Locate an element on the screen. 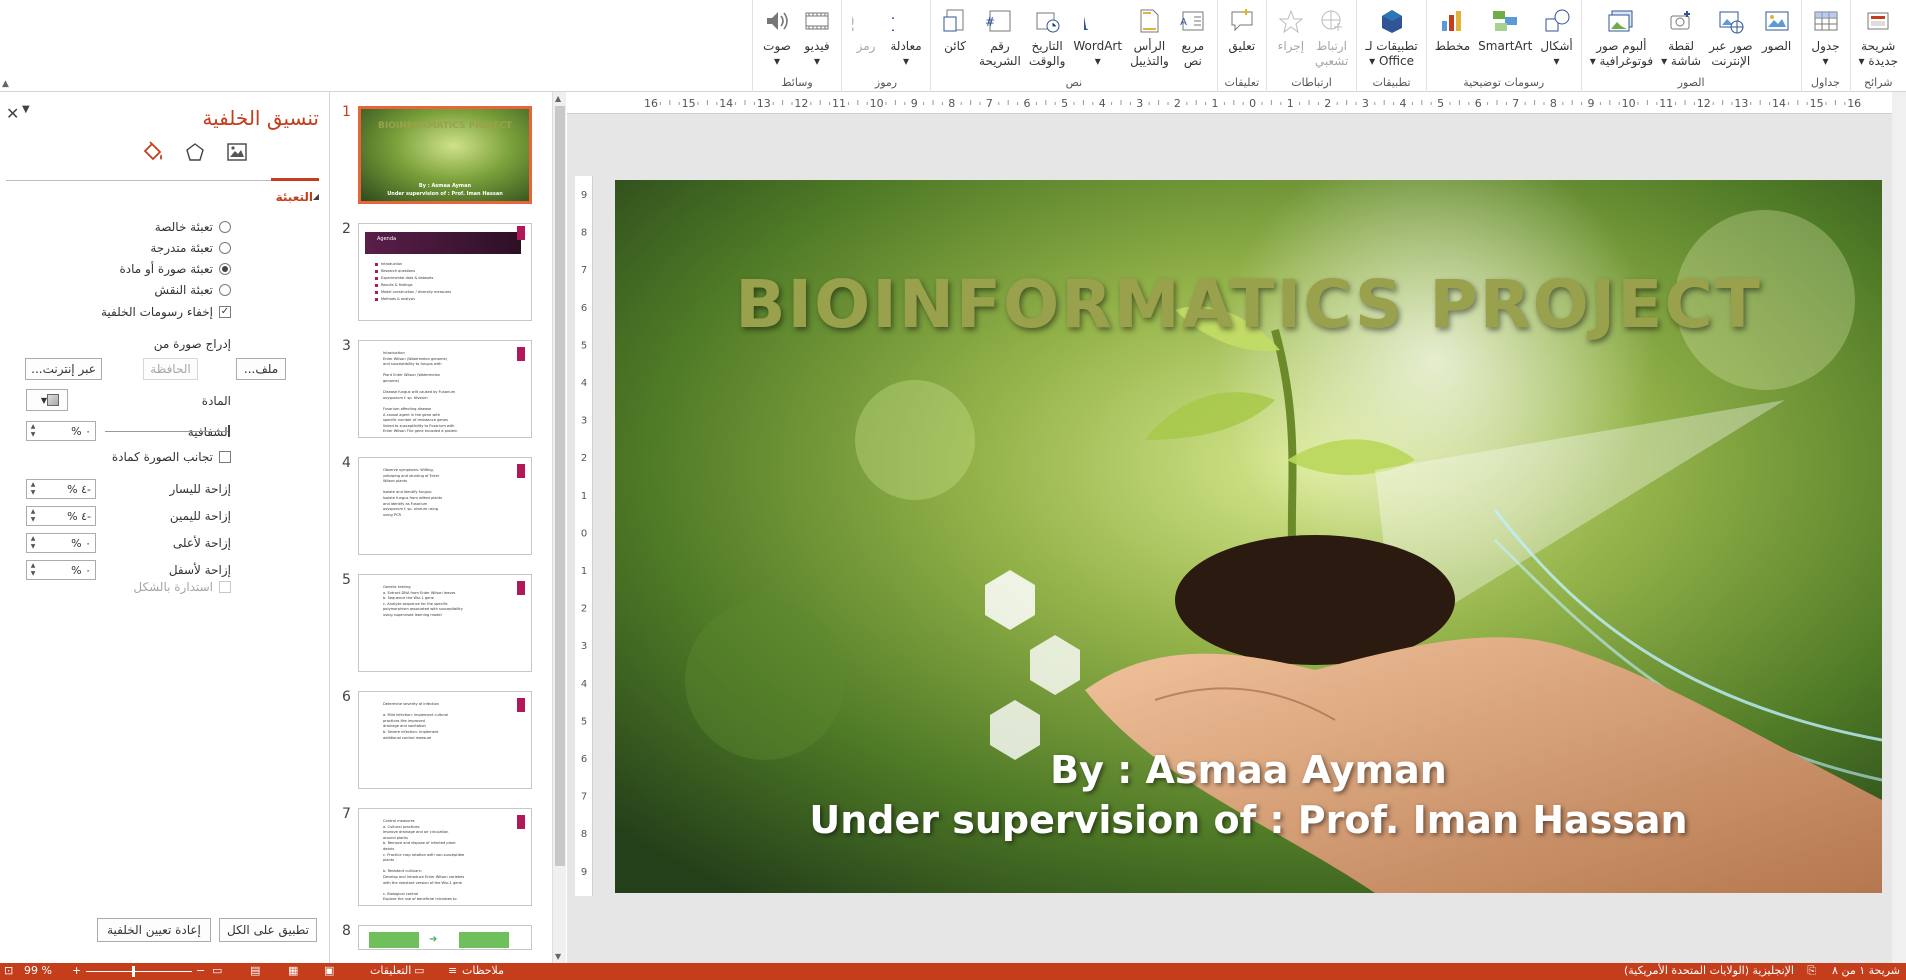 The image size is (1906, 980). fill-option: تعبئة خالصة is located at coordinates (193, 227).